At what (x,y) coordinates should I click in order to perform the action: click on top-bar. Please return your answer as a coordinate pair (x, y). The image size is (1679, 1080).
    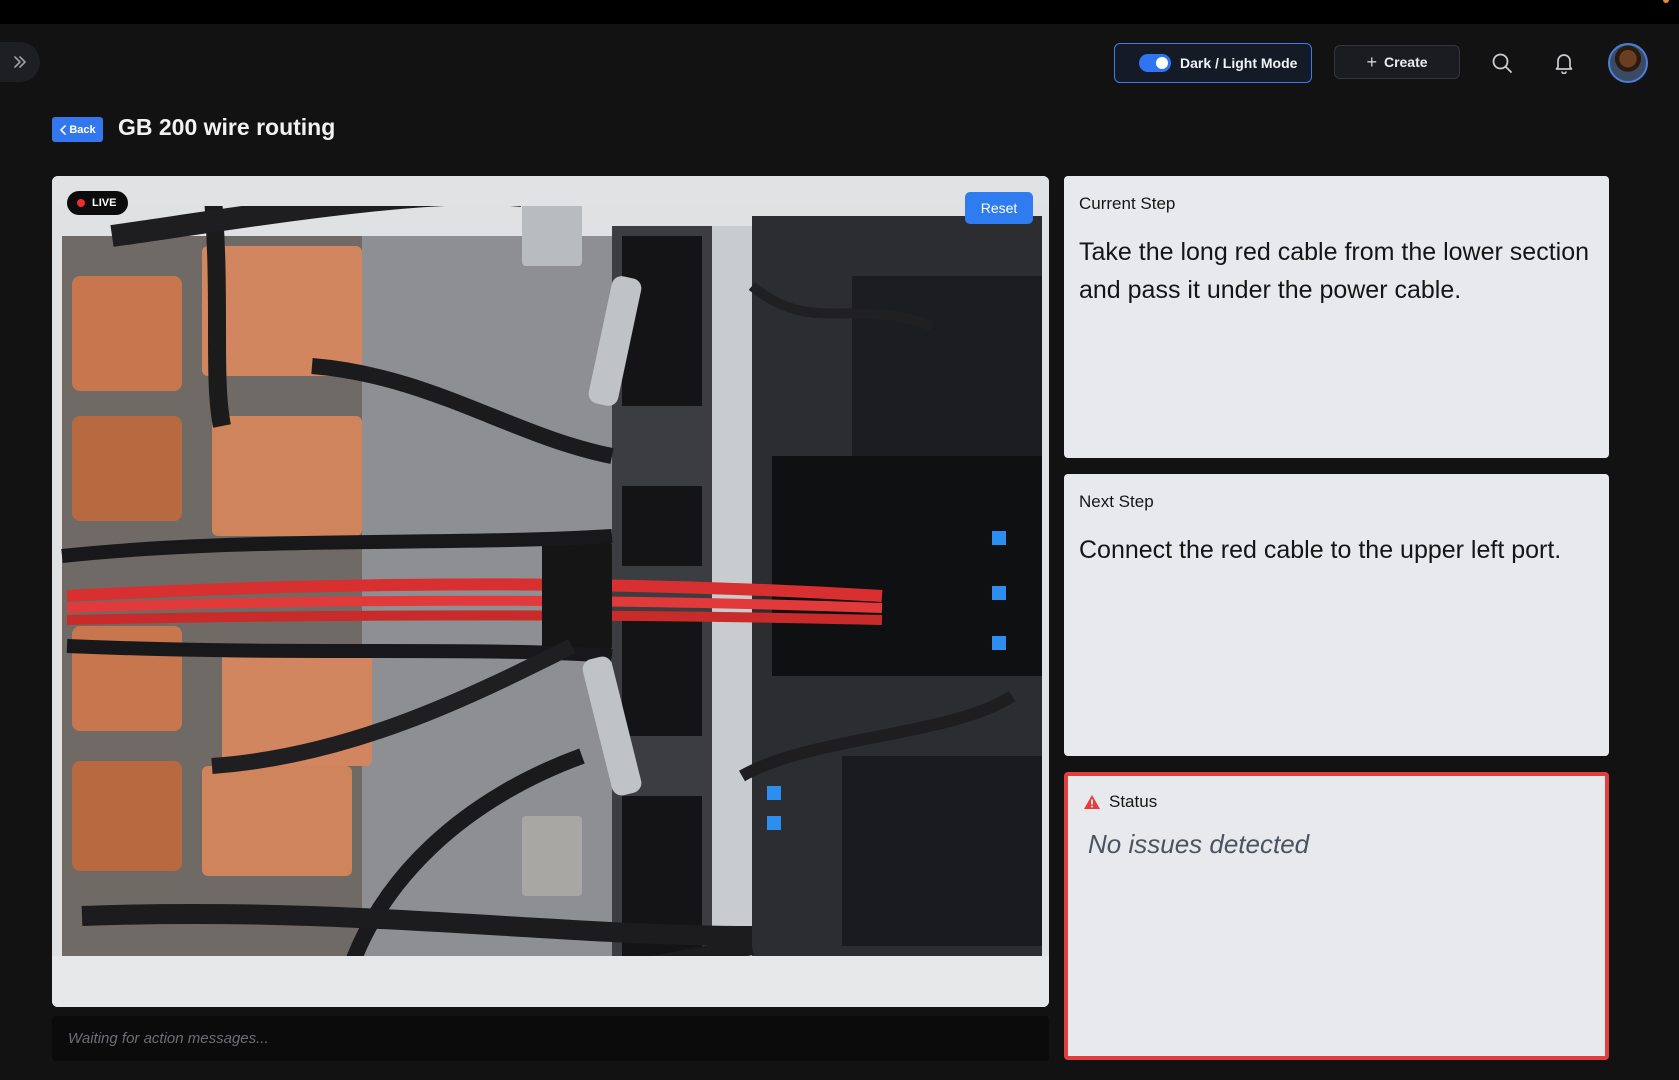
    Looking at the image, I should click on (839, 12).